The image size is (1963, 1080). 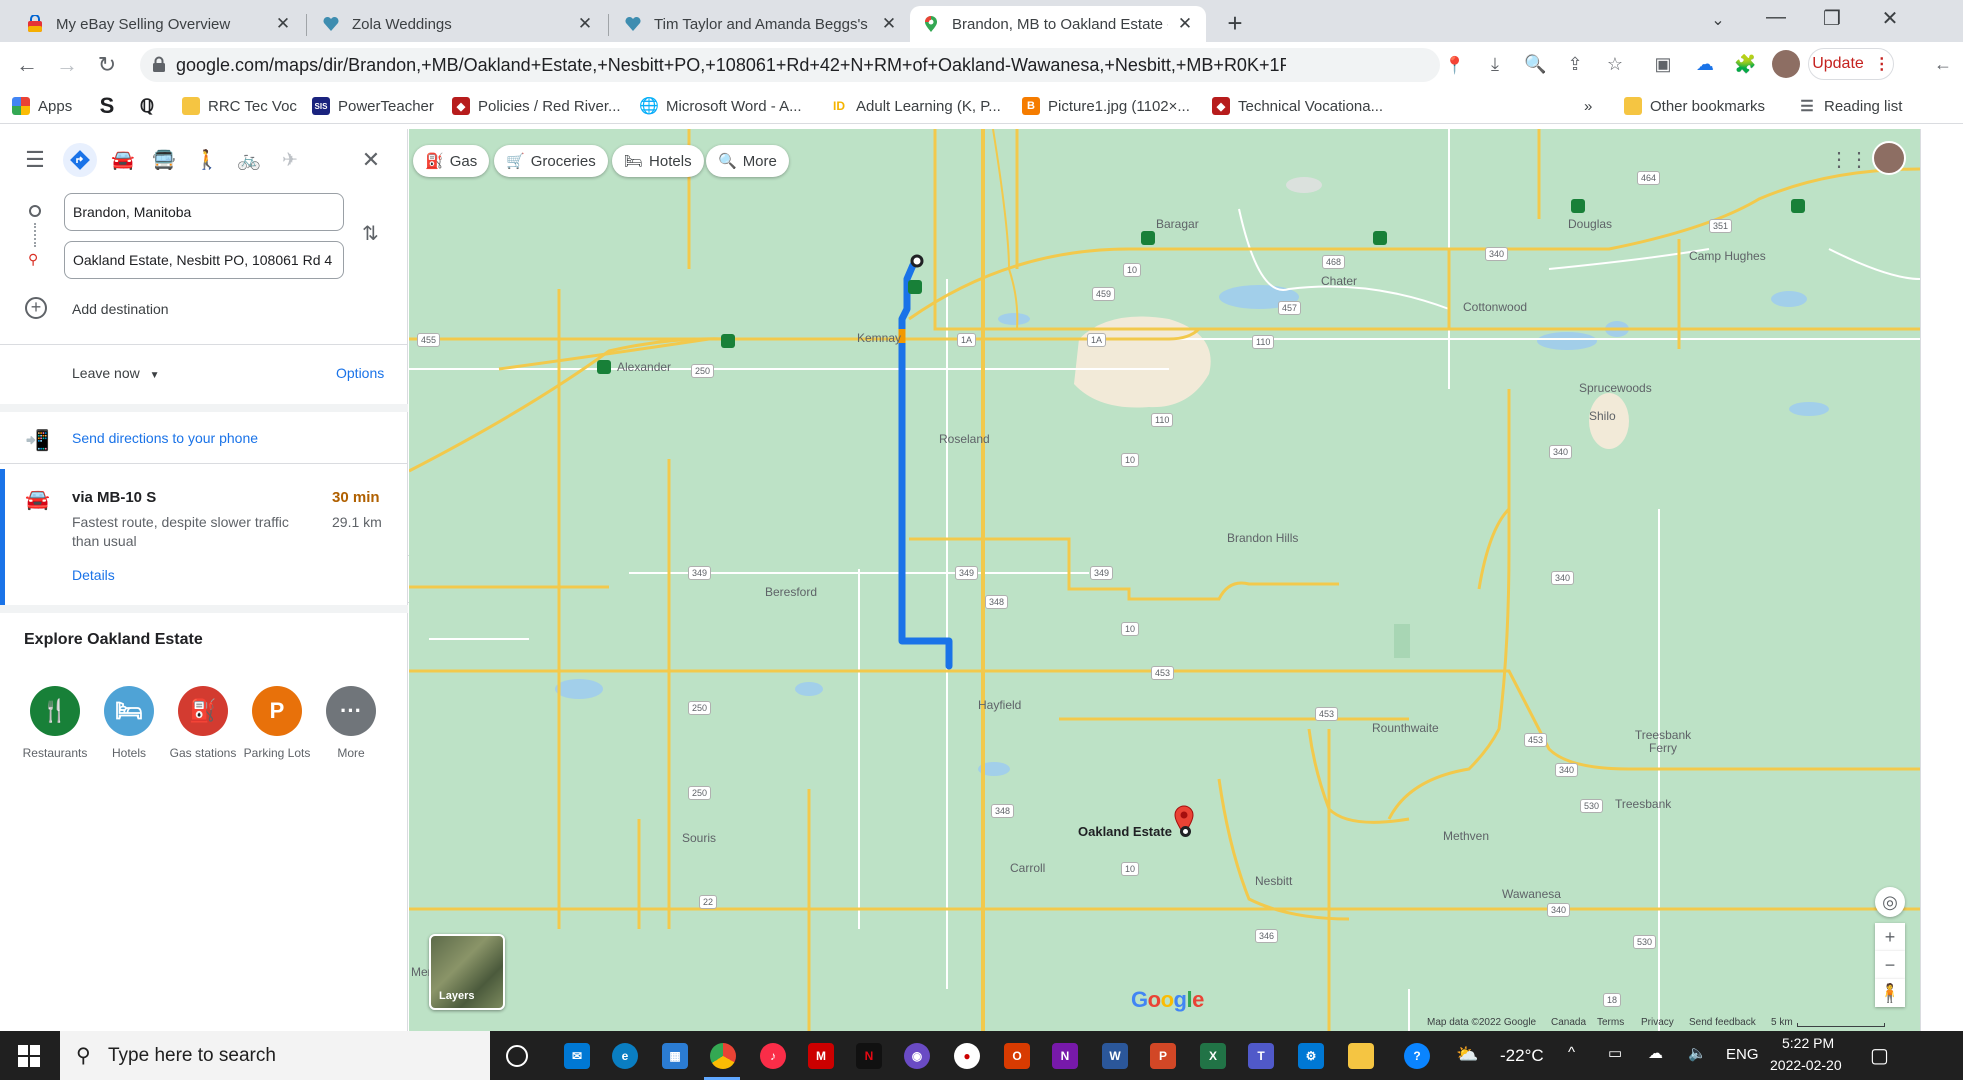 What do you see at coordinates (1889, 158) in the screenshot?
I see `account-avatar` at bounding box center [1889, 158].